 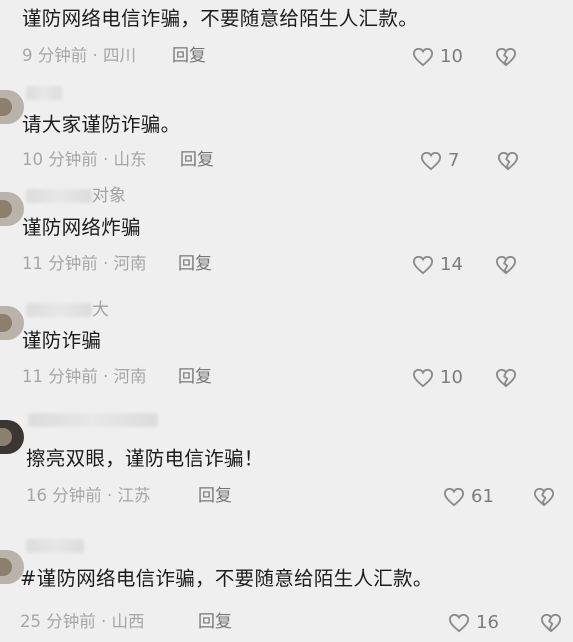 What do you see at coordinates (226, 578) in the screenshot?
I see `comment-text: #谨防网络电信诈骗，不要随意给陌生人汇款。` at bounding box center [226, 578].